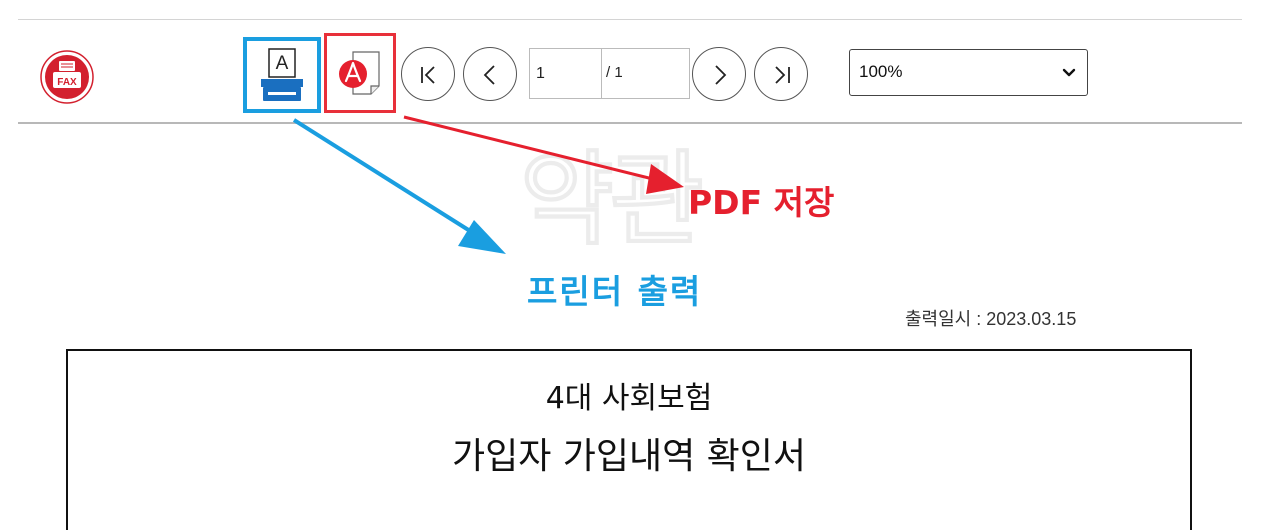 This screenshot has width=1272, height=530. Describe the element at coordinates (629, 456) in the screenshot. I see `document-title-line-2: 가입자 가입내역 확인서` at that location.